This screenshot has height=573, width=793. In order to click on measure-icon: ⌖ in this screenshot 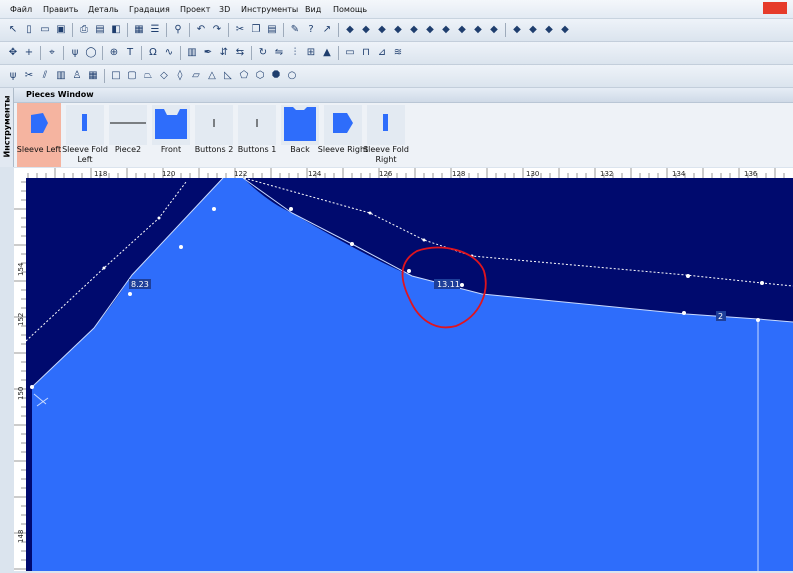, I will do `click(52, 53)`.